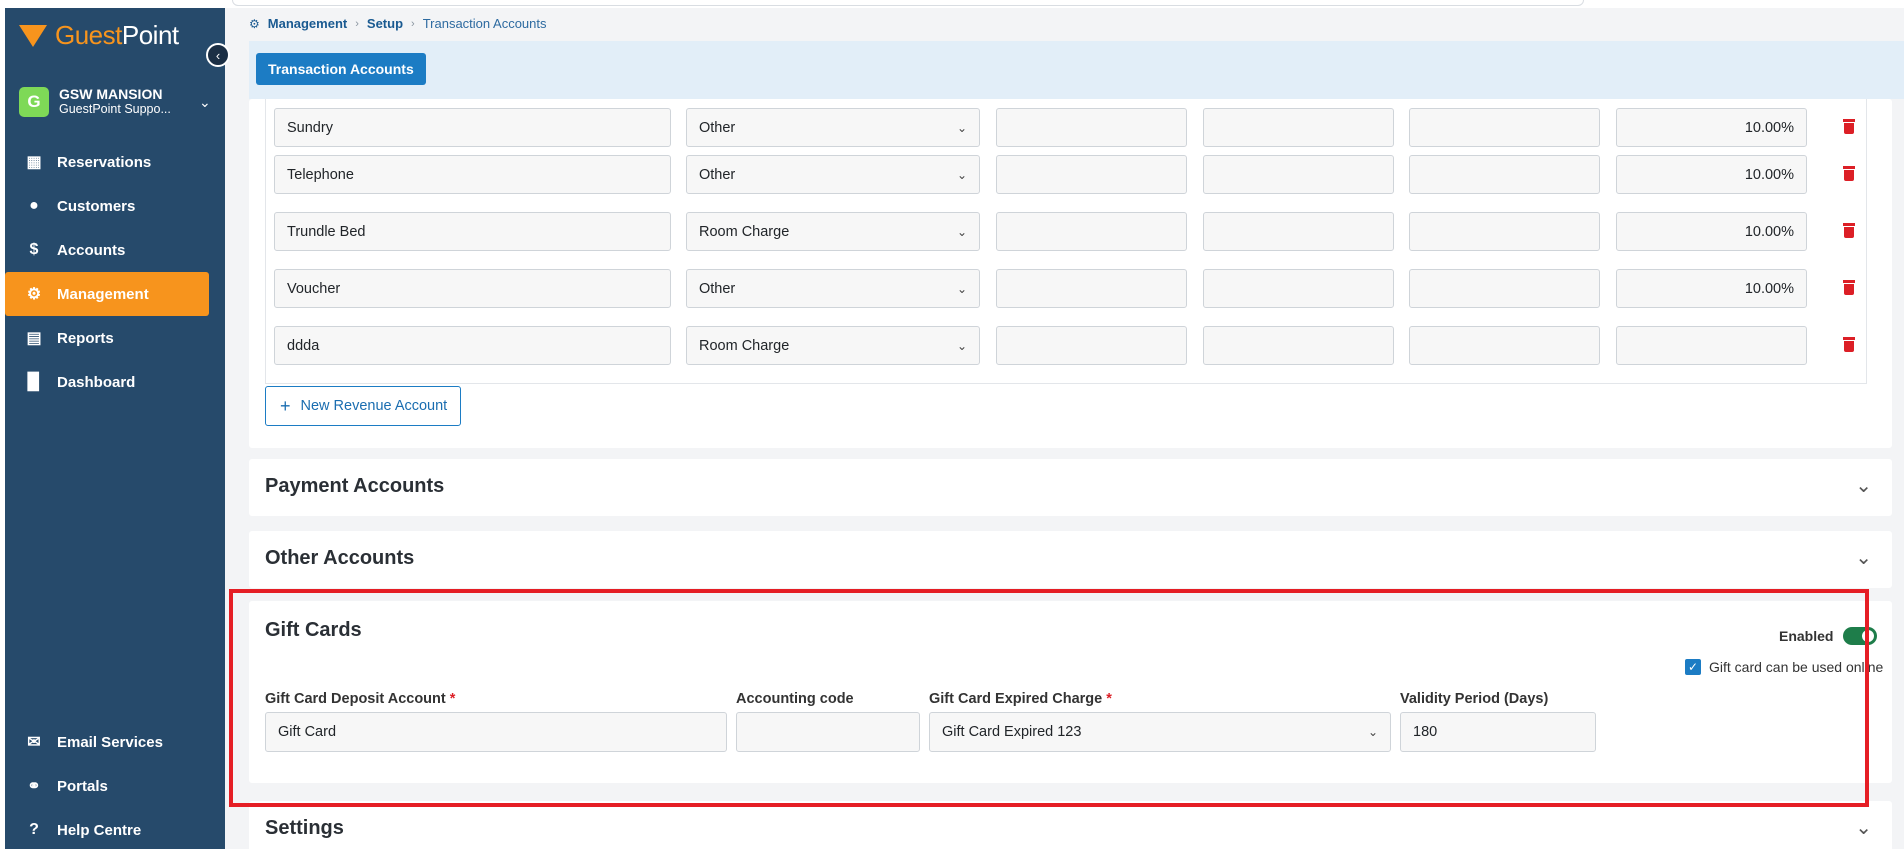 The width and height of the screenshot is (1904, 849). I want to click on chevron-left-icon: ‹, so click(218, 55).